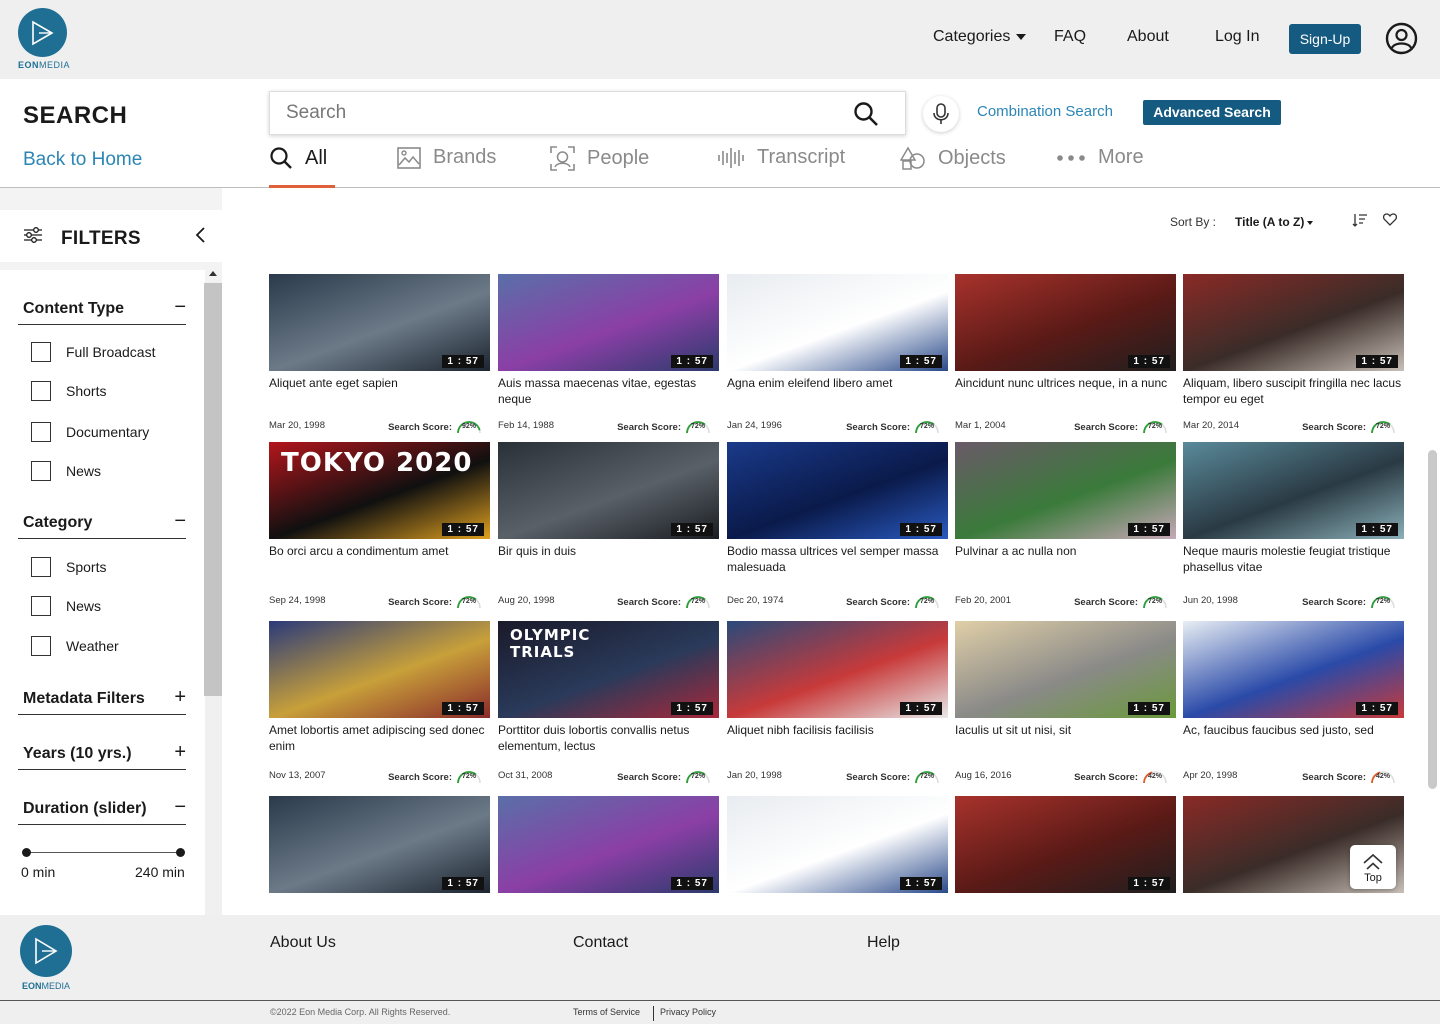  Describe the element at coordinates (608, 560) in the screenshot. I see `video-title: Bir quis in duis` at that location.